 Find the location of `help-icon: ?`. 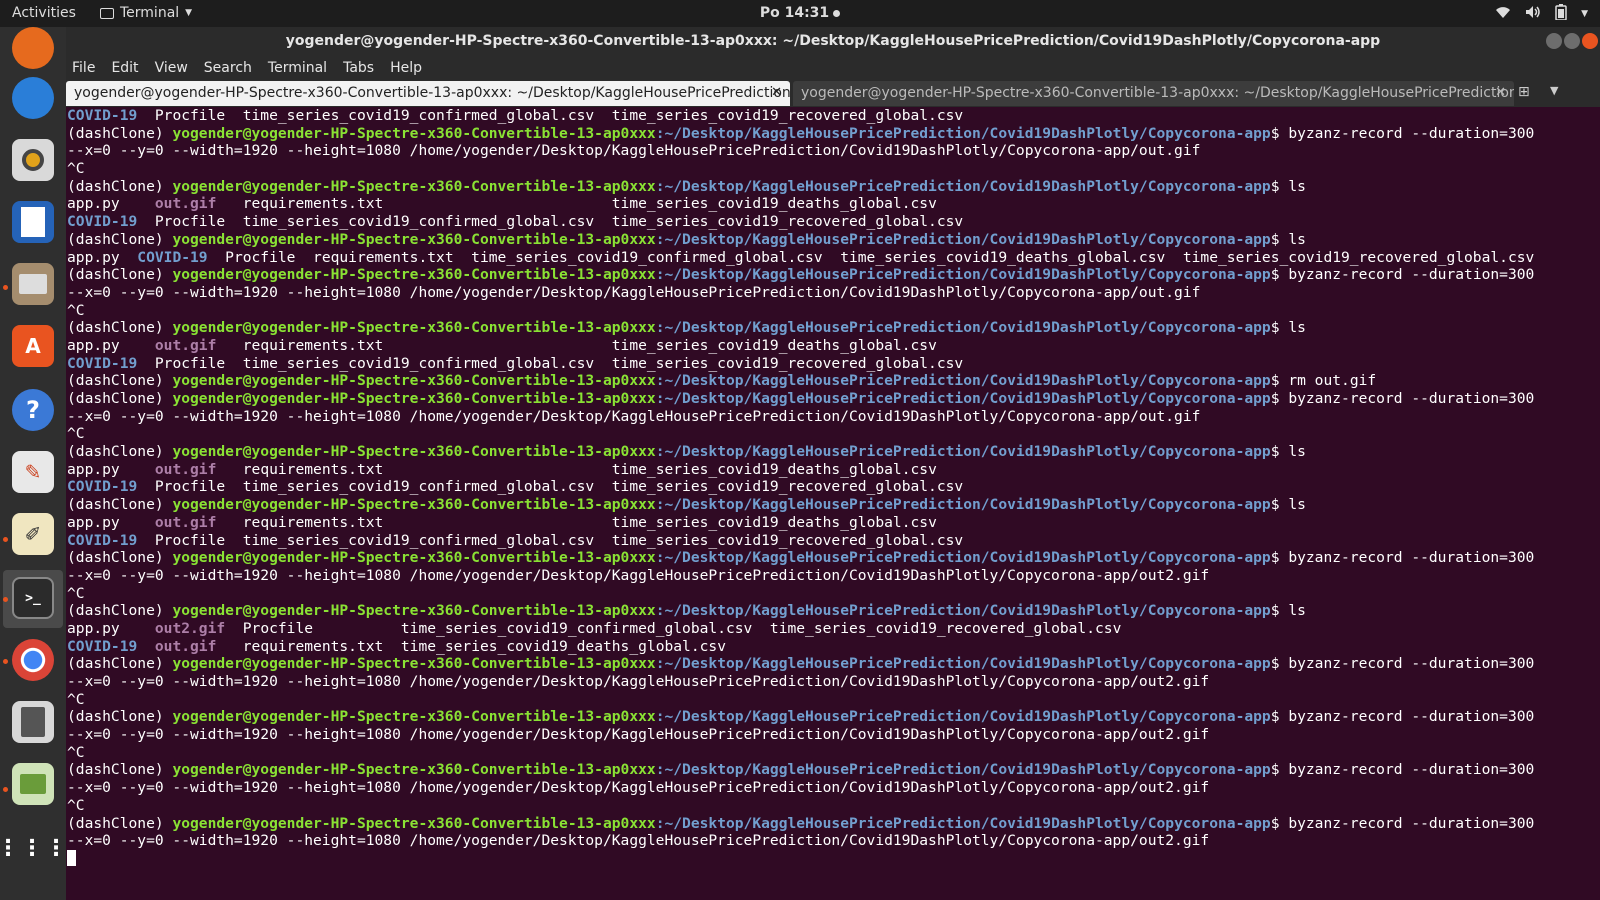

help-icon: ? is located at coordinates (33, 410).